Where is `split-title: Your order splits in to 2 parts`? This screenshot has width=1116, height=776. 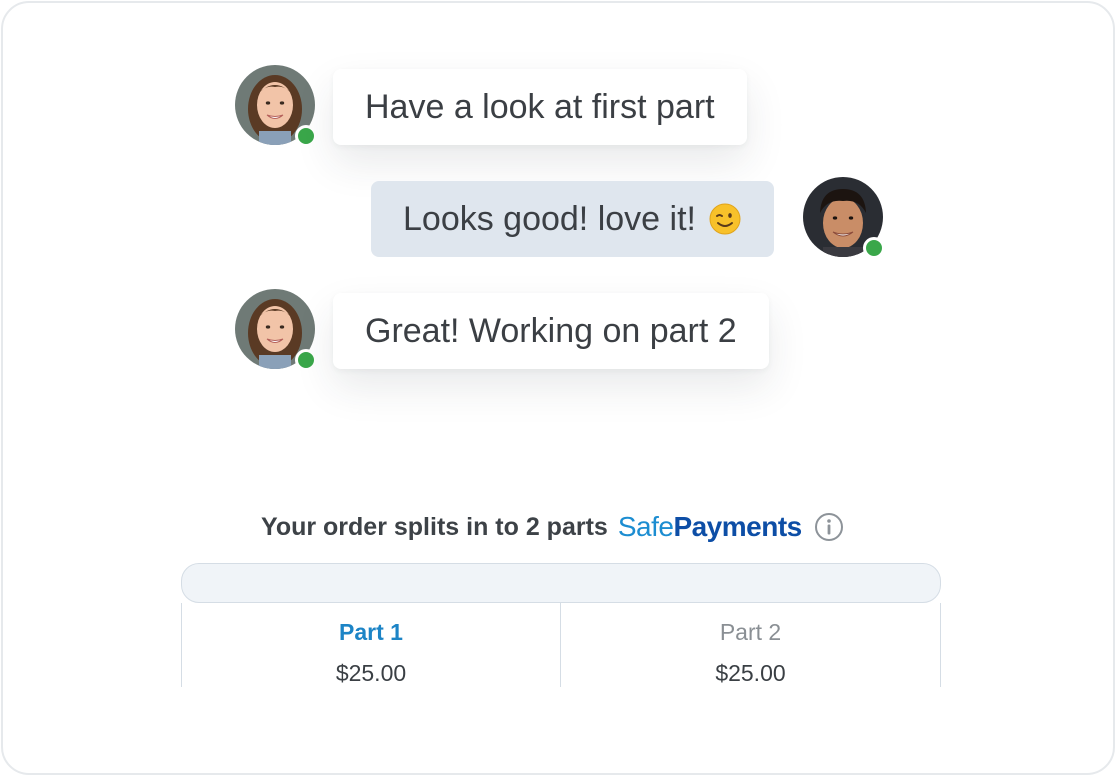
split-title: Your order splits in to 2 parts is located at coordinates (434, 526).